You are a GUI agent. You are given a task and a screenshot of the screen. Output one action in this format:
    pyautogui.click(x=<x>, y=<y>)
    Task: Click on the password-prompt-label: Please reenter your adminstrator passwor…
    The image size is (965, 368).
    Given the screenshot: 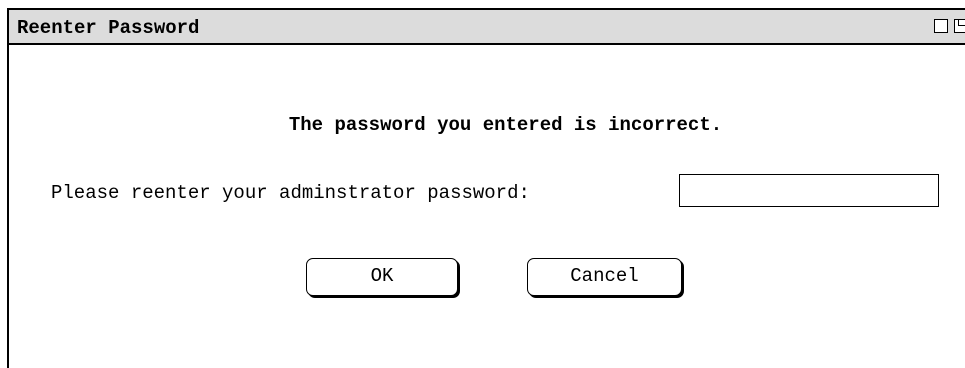 What is the action you would take?
    pyautogui.click(x=290, y=193)
    